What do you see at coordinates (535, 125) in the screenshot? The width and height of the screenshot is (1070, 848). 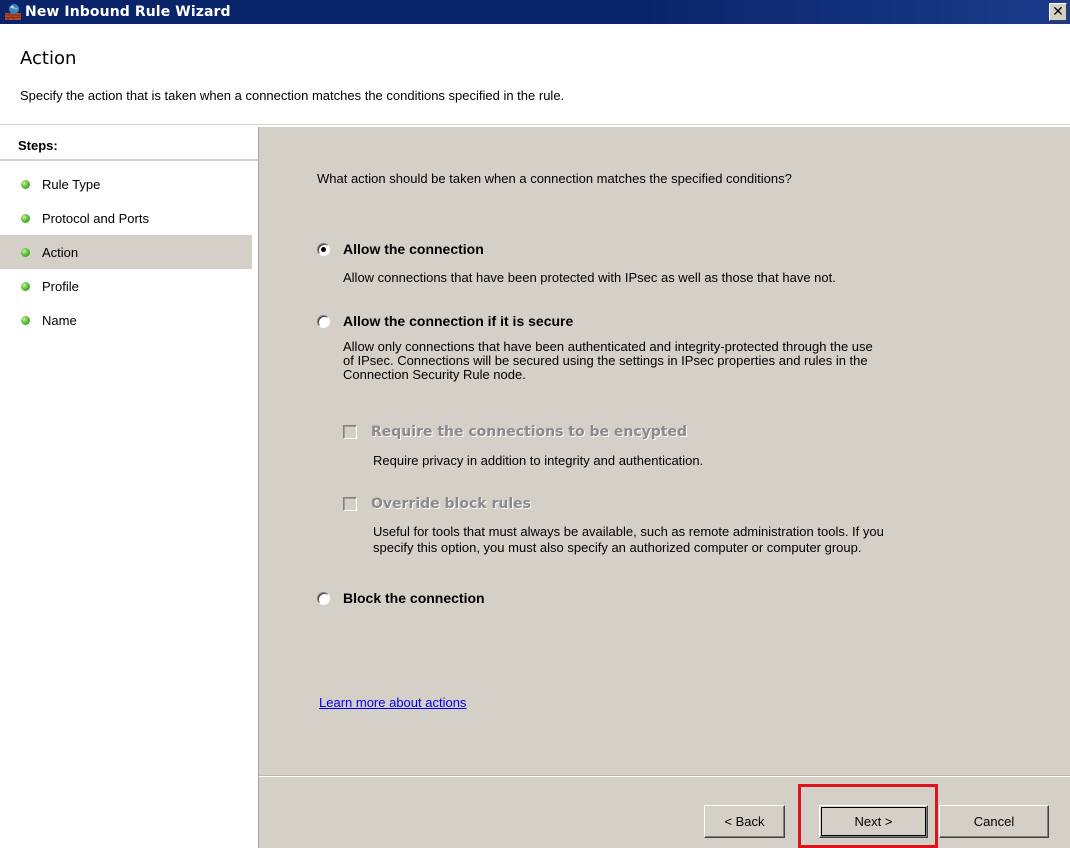 I see `header-divider` at bounding box center [535, 125].